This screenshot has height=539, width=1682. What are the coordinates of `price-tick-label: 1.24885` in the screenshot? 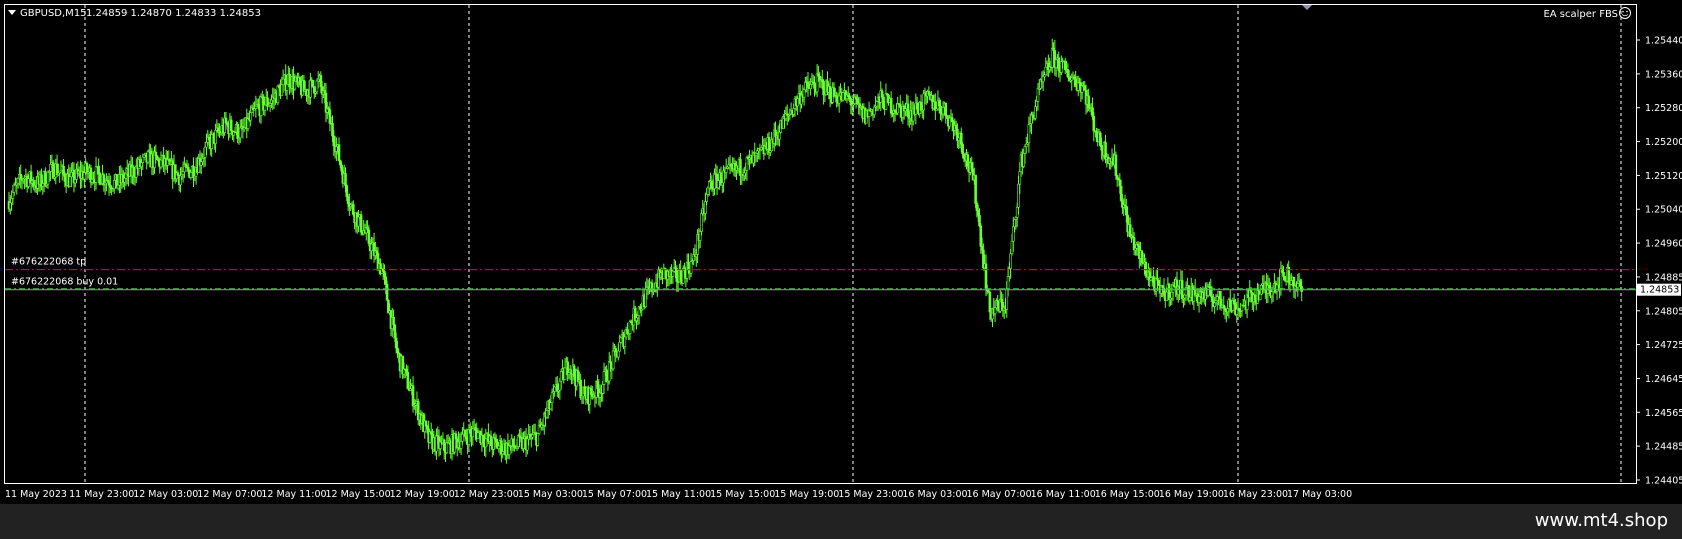 It's located at (1663, 277).